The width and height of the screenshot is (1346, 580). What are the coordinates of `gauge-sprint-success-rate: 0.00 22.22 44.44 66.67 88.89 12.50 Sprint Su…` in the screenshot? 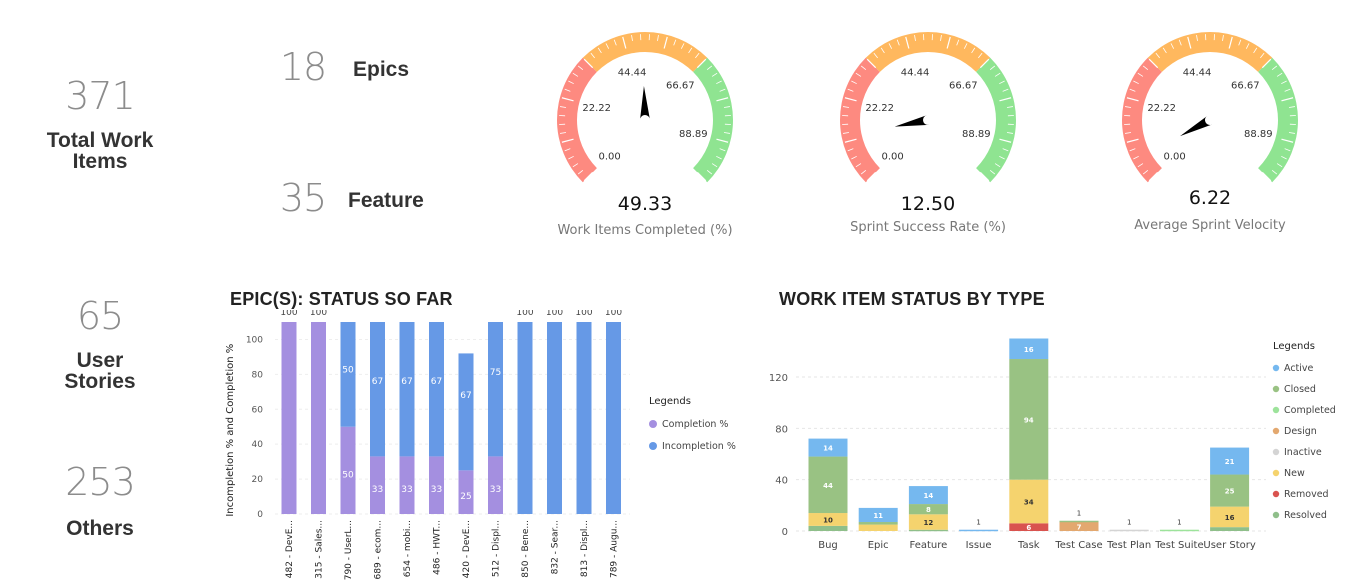 It's located at (928, 135).